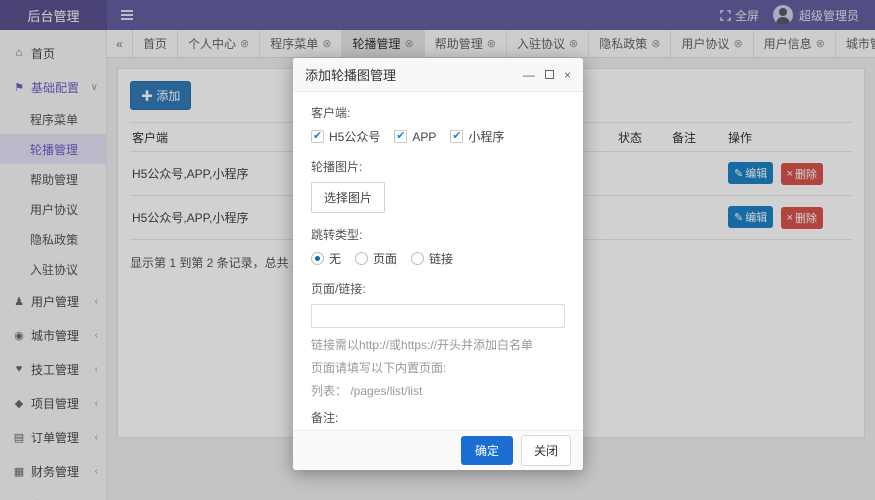  Describe the element at coordinates (486, 450) in the screenshot. I see `confirm-button: 确定` at that location.